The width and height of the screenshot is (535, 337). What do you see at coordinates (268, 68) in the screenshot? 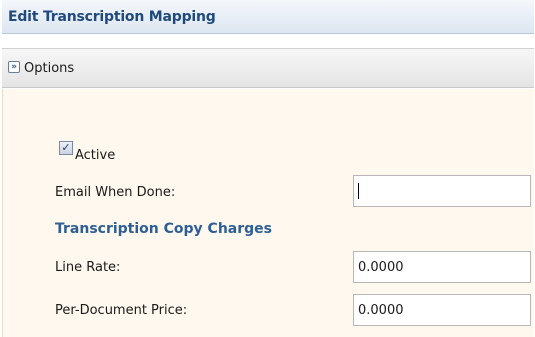
I see `options-section-header: » Options` at bounding box center [268, 68].